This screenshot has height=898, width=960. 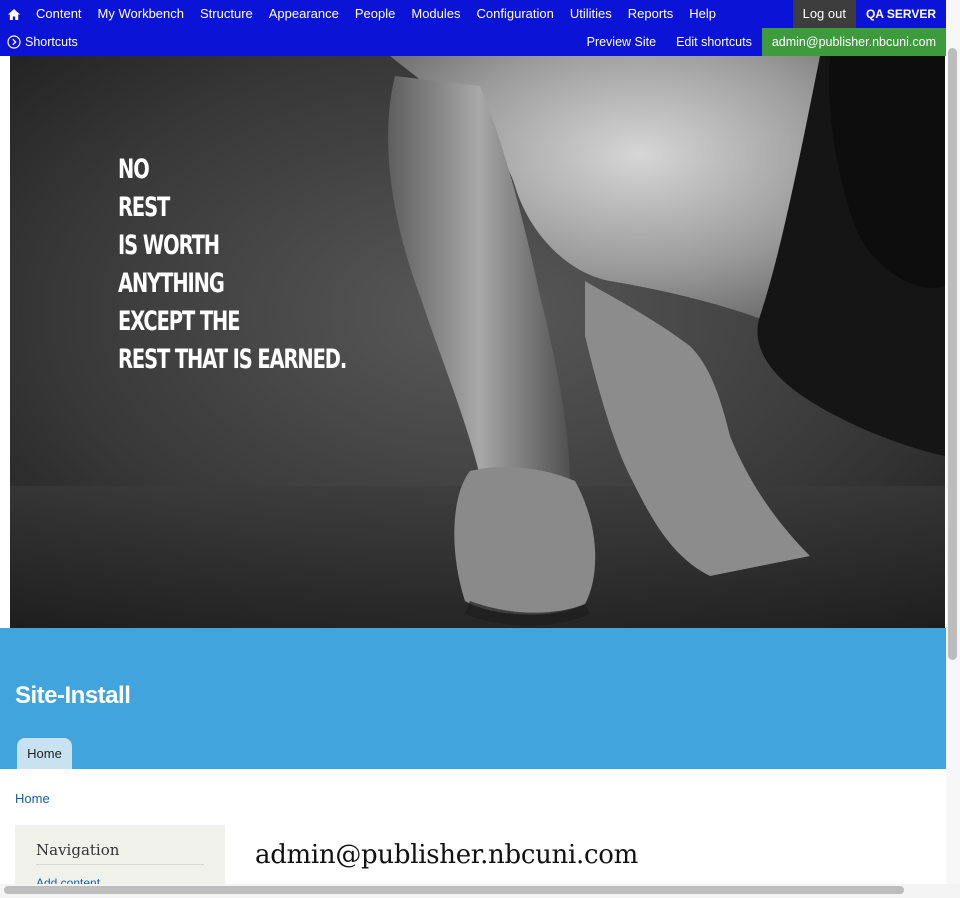 I want to click on quote-line: No, so click(x=134, y=169).